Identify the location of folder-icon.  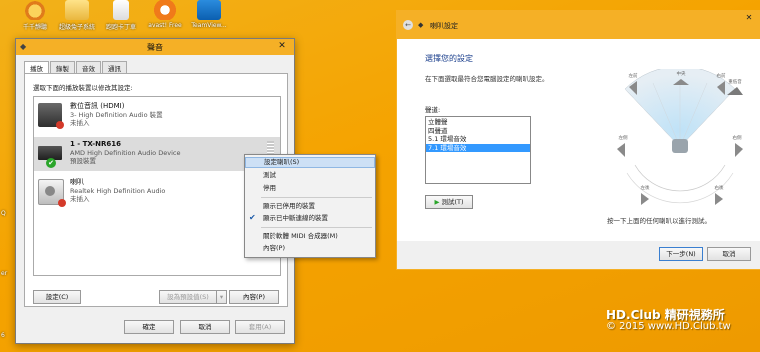
(77, 10).